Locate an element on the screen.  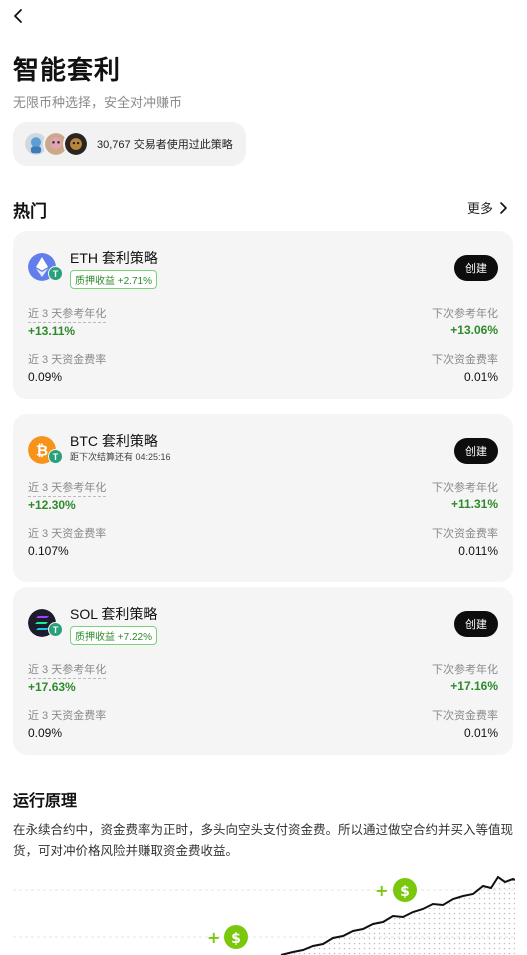
strategy-name: SOL 套利策略 is located at coordinates (114, 614).